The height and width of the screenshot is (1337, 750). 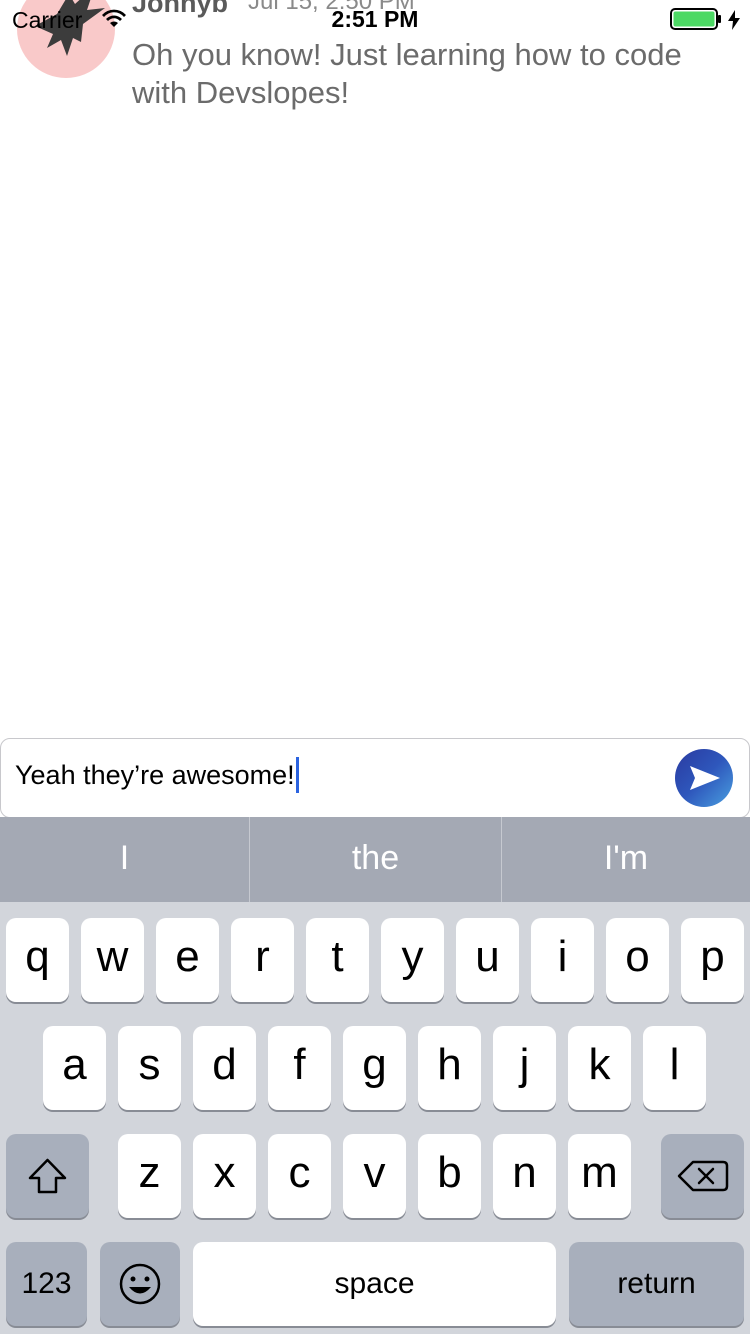 I want to click on battery-icon, so click(x=695, y=19).